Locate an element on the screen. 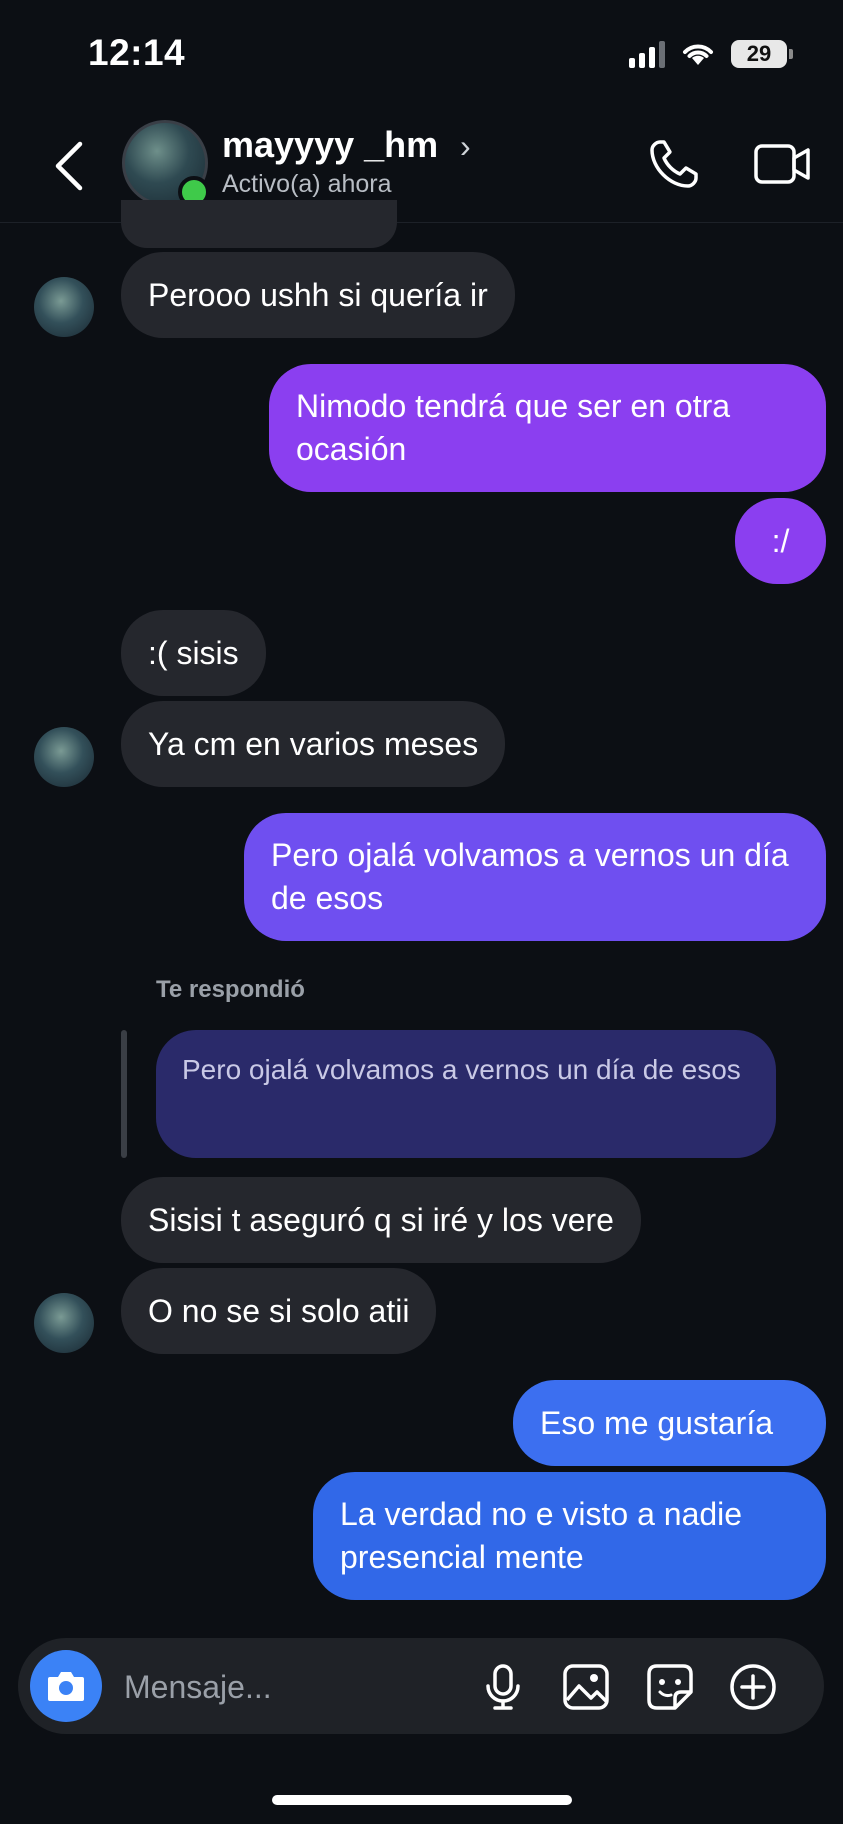 The height and width of the screenshot is (1824, 843). cellular-signal-icon is located at coordinates (647, 54).